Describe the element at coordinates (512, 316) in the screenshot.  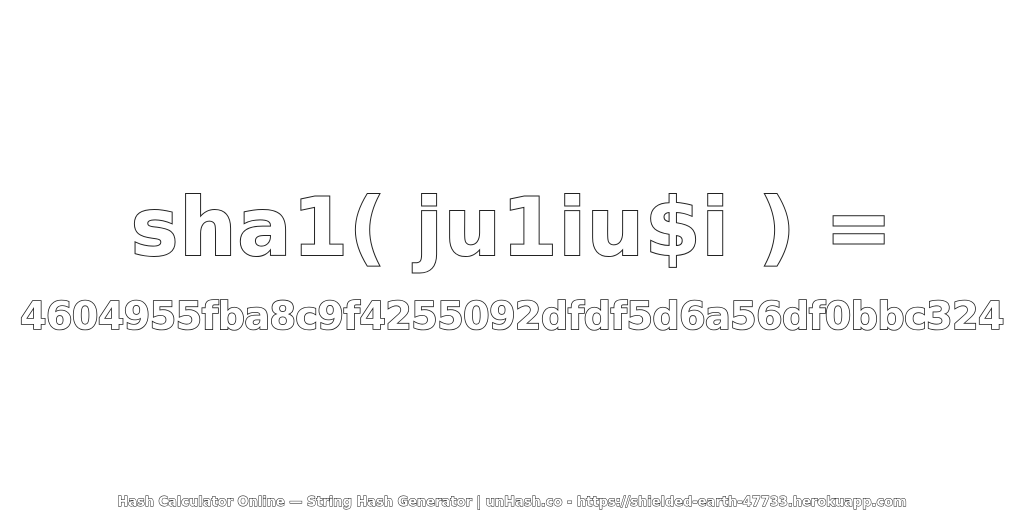
I see `hash-digest: 4604955fba8c9f4255092dfdf5d6a56df0bbc324` at that location.